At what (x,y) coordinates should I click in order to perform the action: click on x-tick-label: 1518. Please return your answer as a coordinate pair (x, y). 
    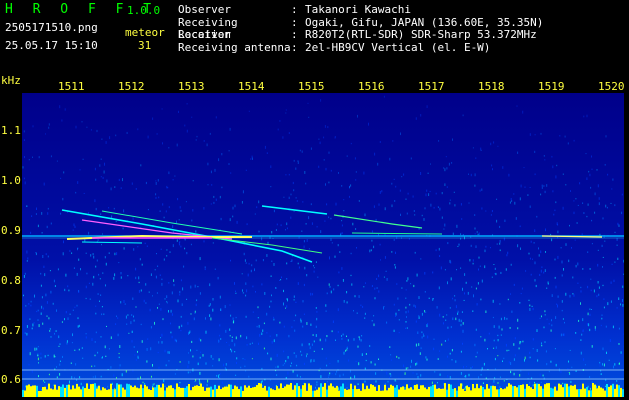
    Looking at the image, I should click on (491, 86).